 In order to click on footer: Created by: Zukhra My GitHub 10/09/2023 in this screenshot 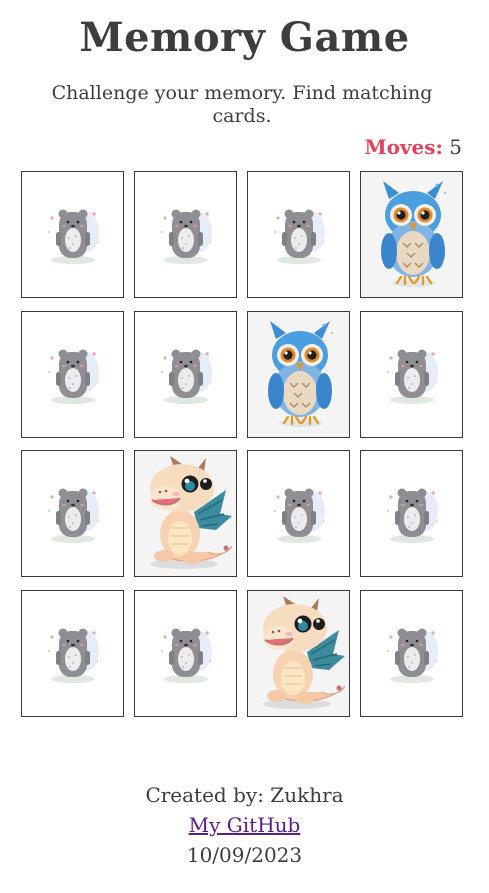, I will do `click(244, 825)`.